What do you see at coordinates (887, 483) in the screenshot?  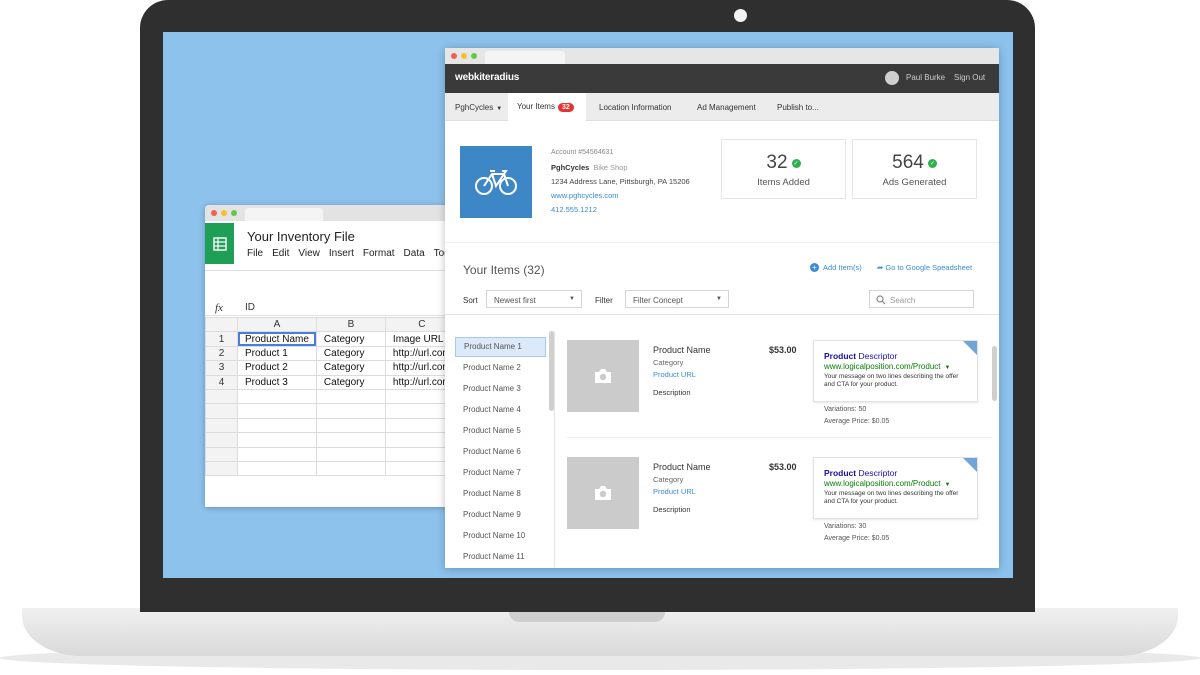 I see `ad-url: www.logicalposition.com/Product ▼` at bounding box center [887, 483].